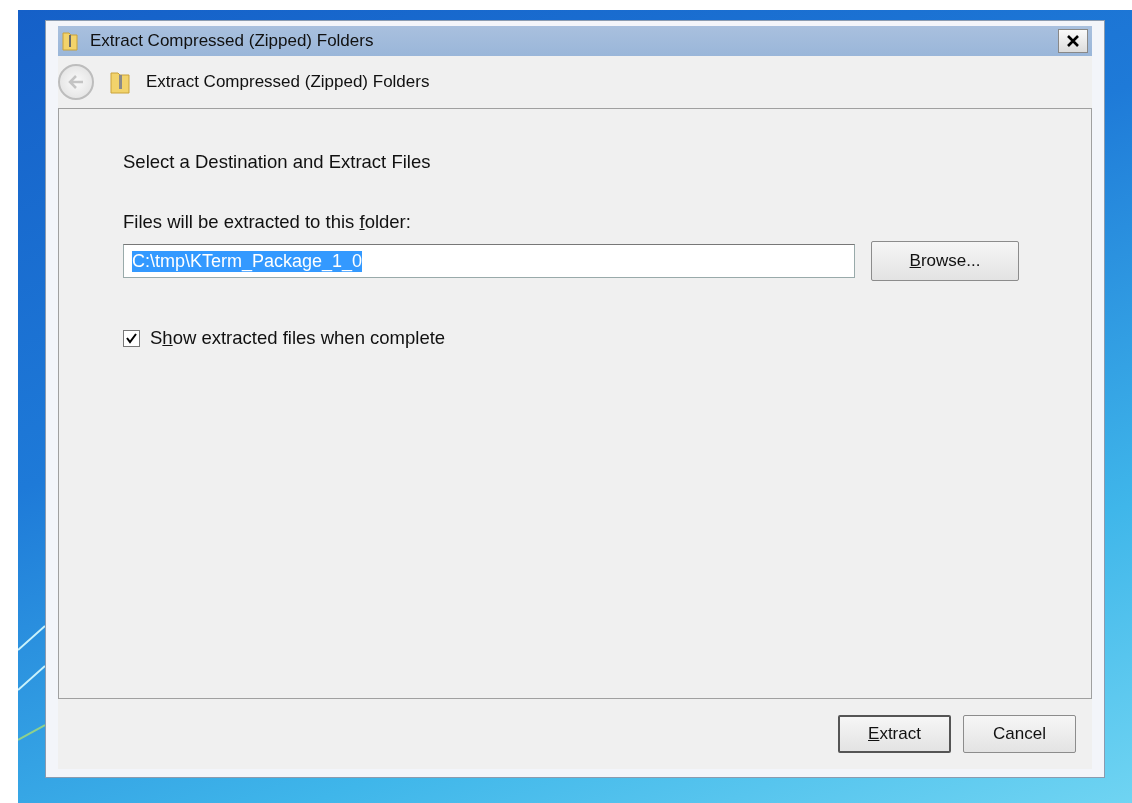 The width and height of the screenshot is (1132, 803). Describe the element at coordinates (232, 41) in the screenshot. I see `window-title: Extract Compressed (Zipped) Folders` at that location.